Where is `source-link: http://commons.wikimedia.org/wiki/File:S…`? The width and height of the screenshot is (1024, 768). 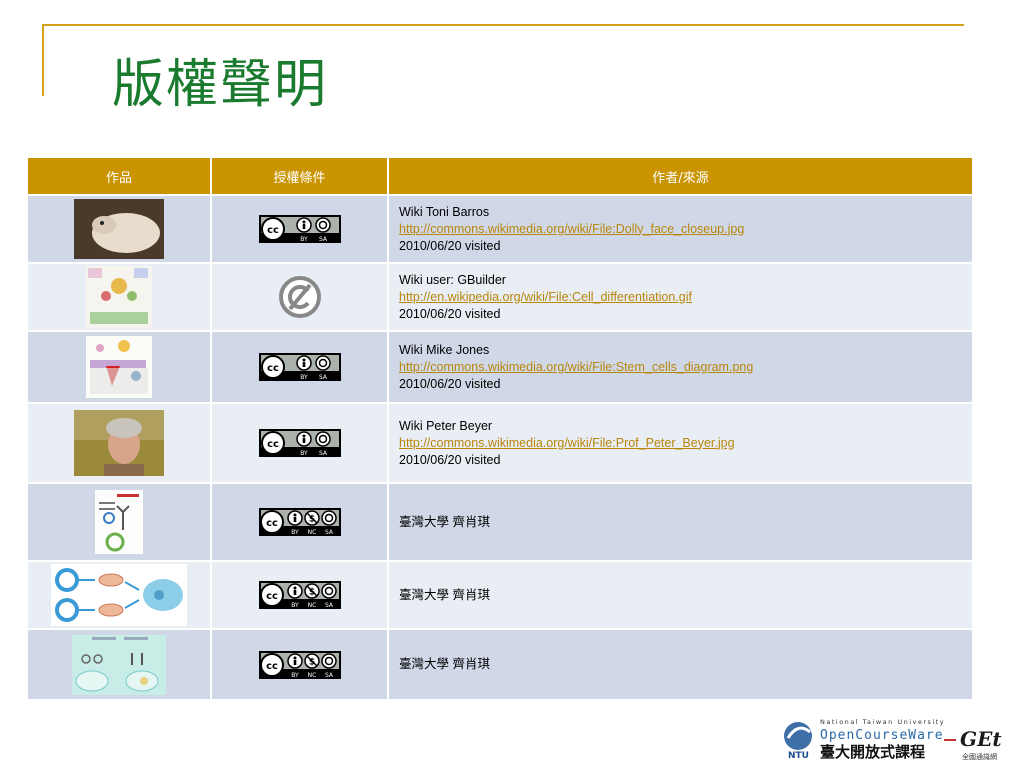
source-link: http://commons.wikimedia.org/wiki/File:S… is located at coordinates (576, 367).